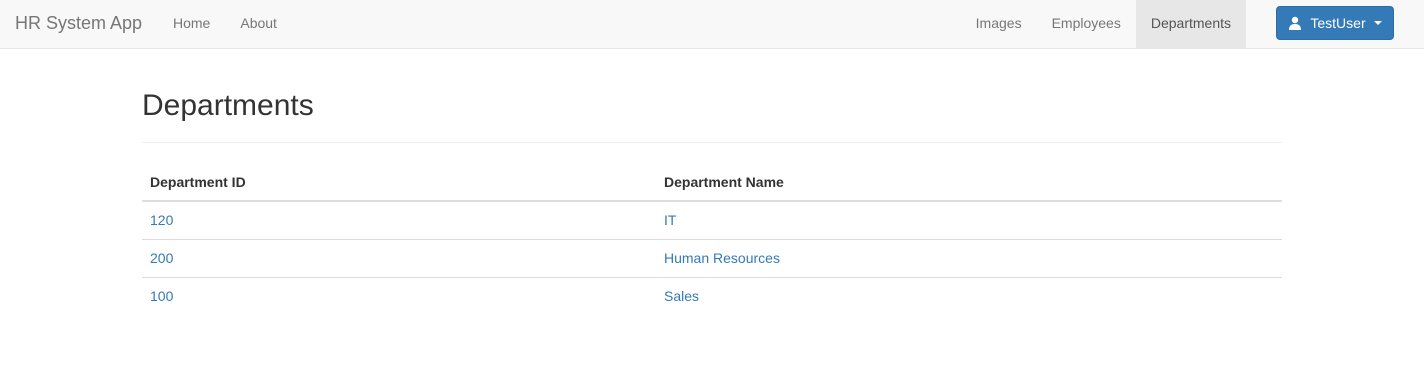 This screenshot has height=384, width=1424. I want to click on department-id-cell: 120, so click(399, 220).